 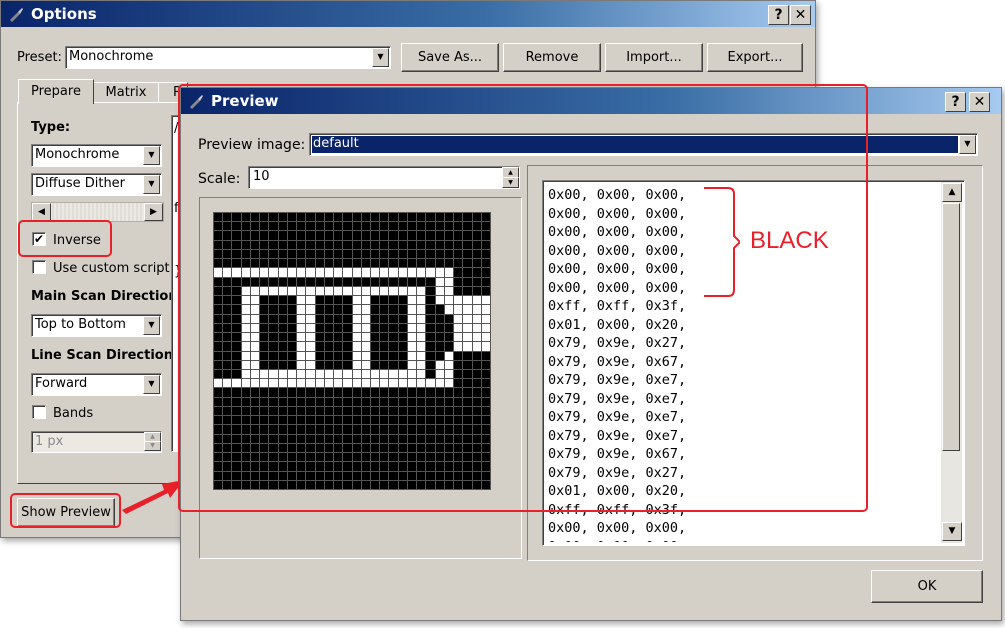 What do you see at coordinates (65, 510) in the screenshot?
I see `show-preview-highlight` at bounding box center [65, 510].